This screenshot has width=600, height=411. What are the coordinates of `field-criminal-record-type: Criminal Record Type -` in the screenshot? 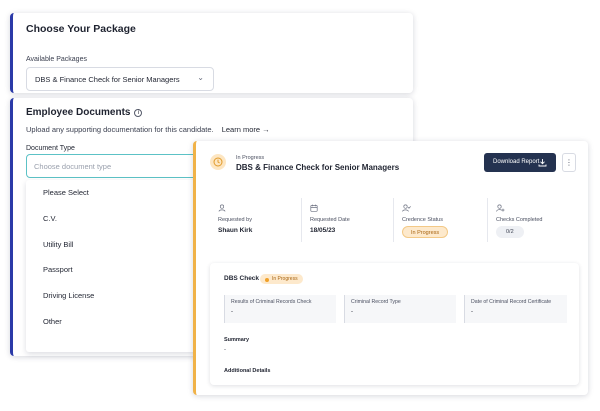 It's located at (400, 309).